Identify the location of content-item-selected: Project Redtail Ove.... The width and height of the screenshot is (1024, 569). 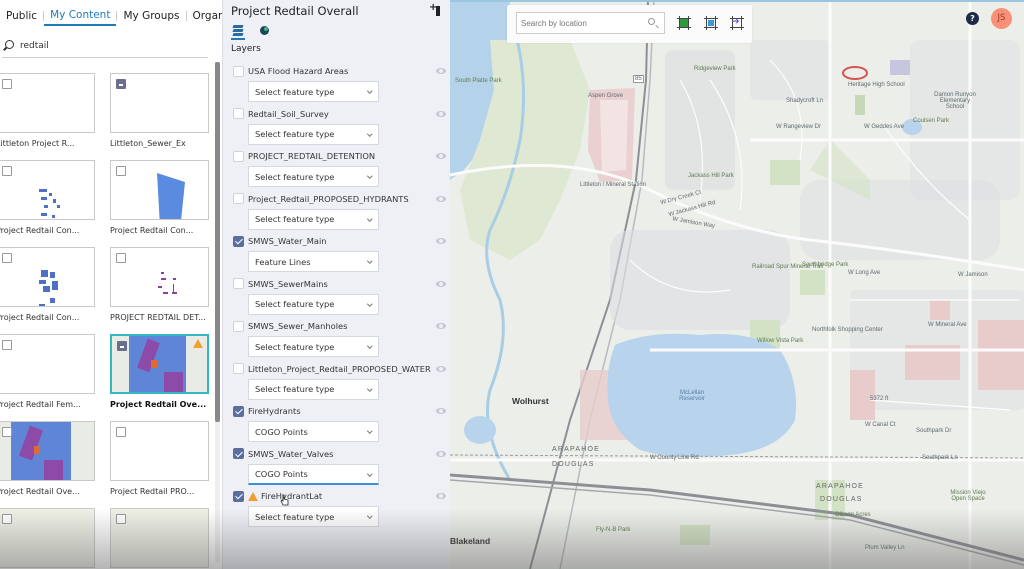
(159, 371).